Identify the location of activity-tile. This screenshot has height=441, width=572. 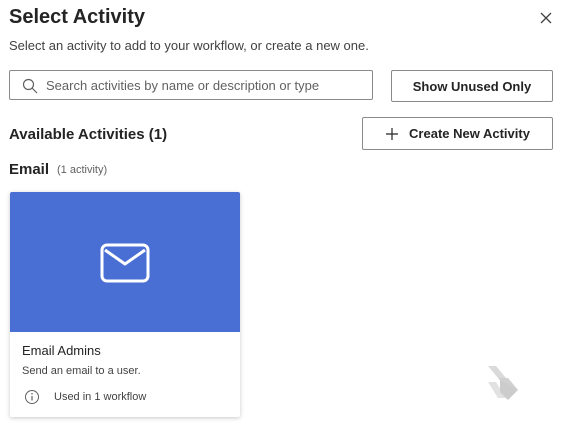
(125, 262).